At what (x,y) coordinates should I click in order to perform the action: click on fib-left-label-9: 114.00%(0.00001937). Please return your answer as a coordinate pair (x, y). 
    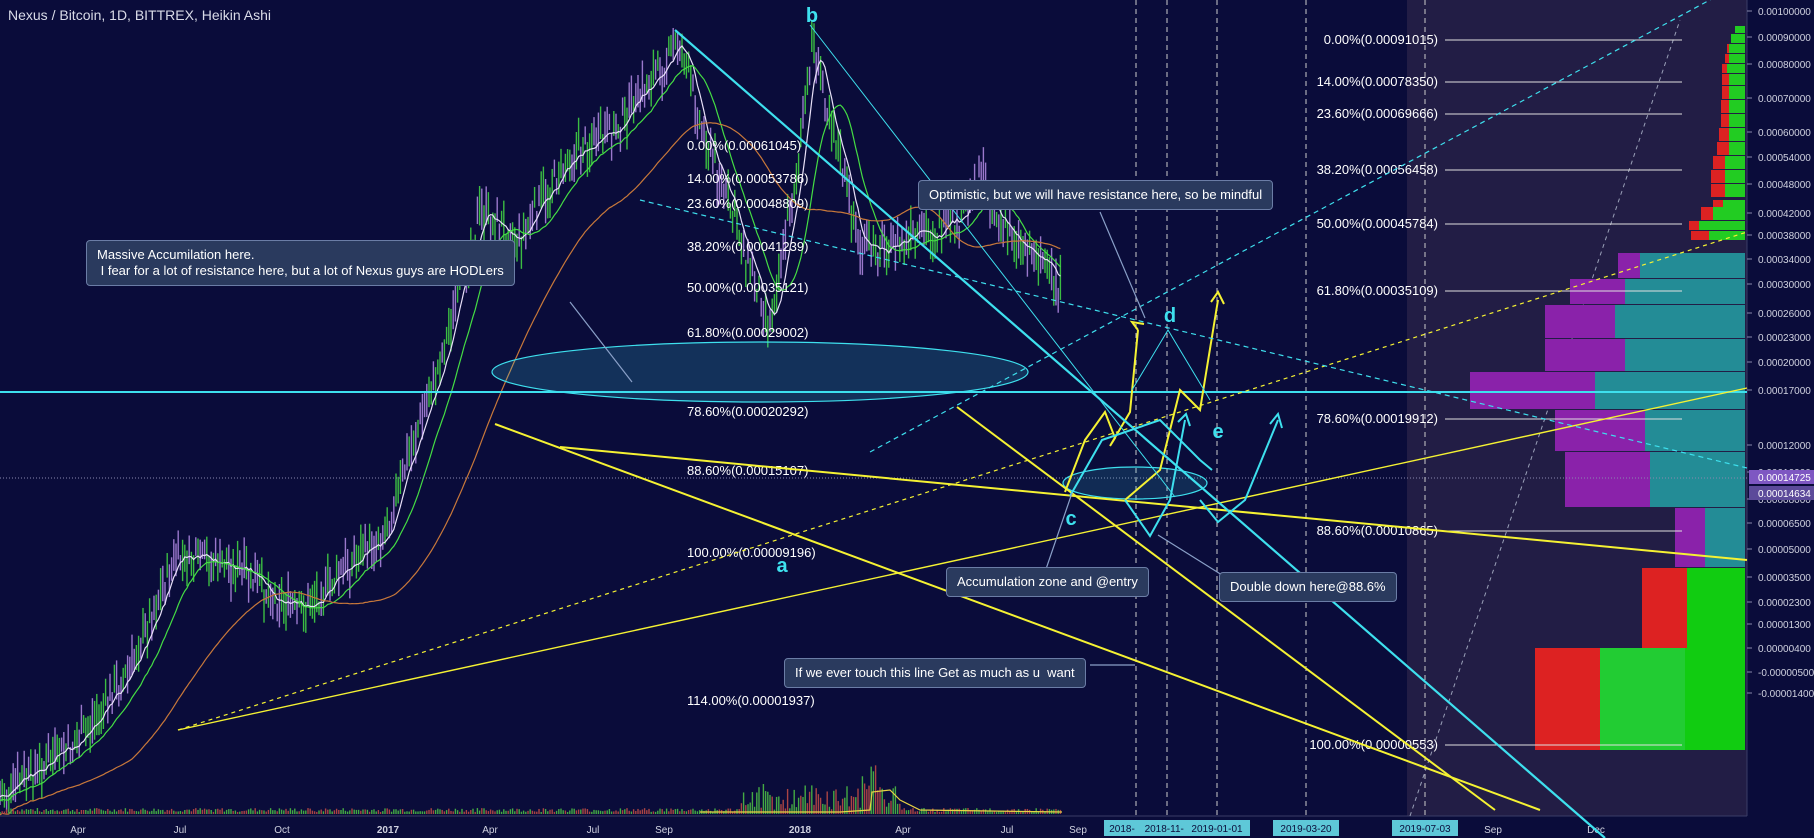
    Looking at the image, I should click on (751, 700).